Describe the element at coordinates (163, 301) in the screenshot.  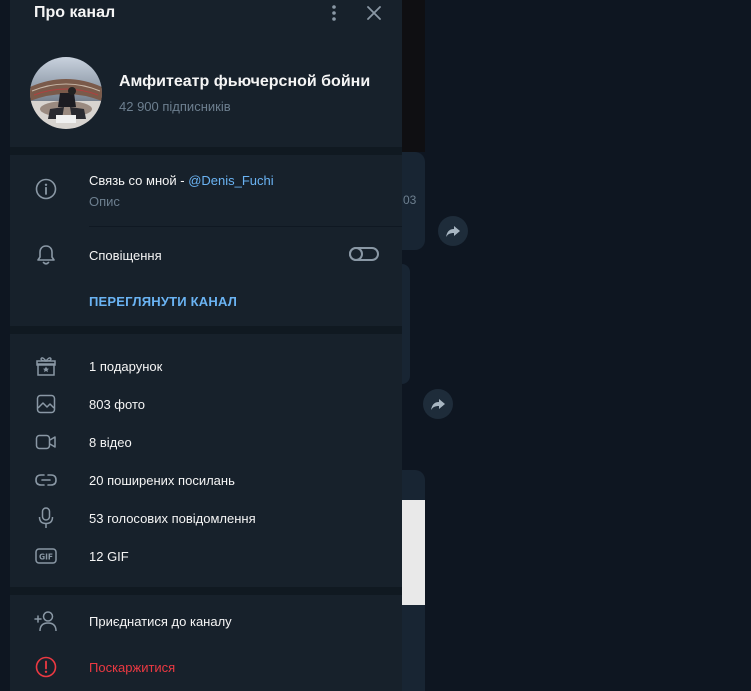
I see `view-channel-button: ПЕРЕГЛЯНУТИ КАНАЛ` at that location.